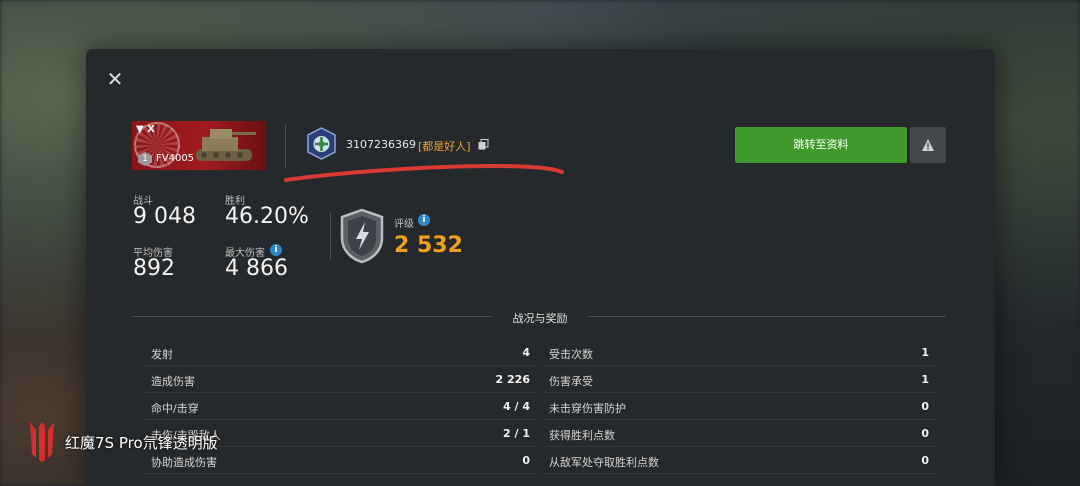 The height and width of the screenshot is (486, 1080). I want to click on stat-row-label: 发射, so click(162, 354).